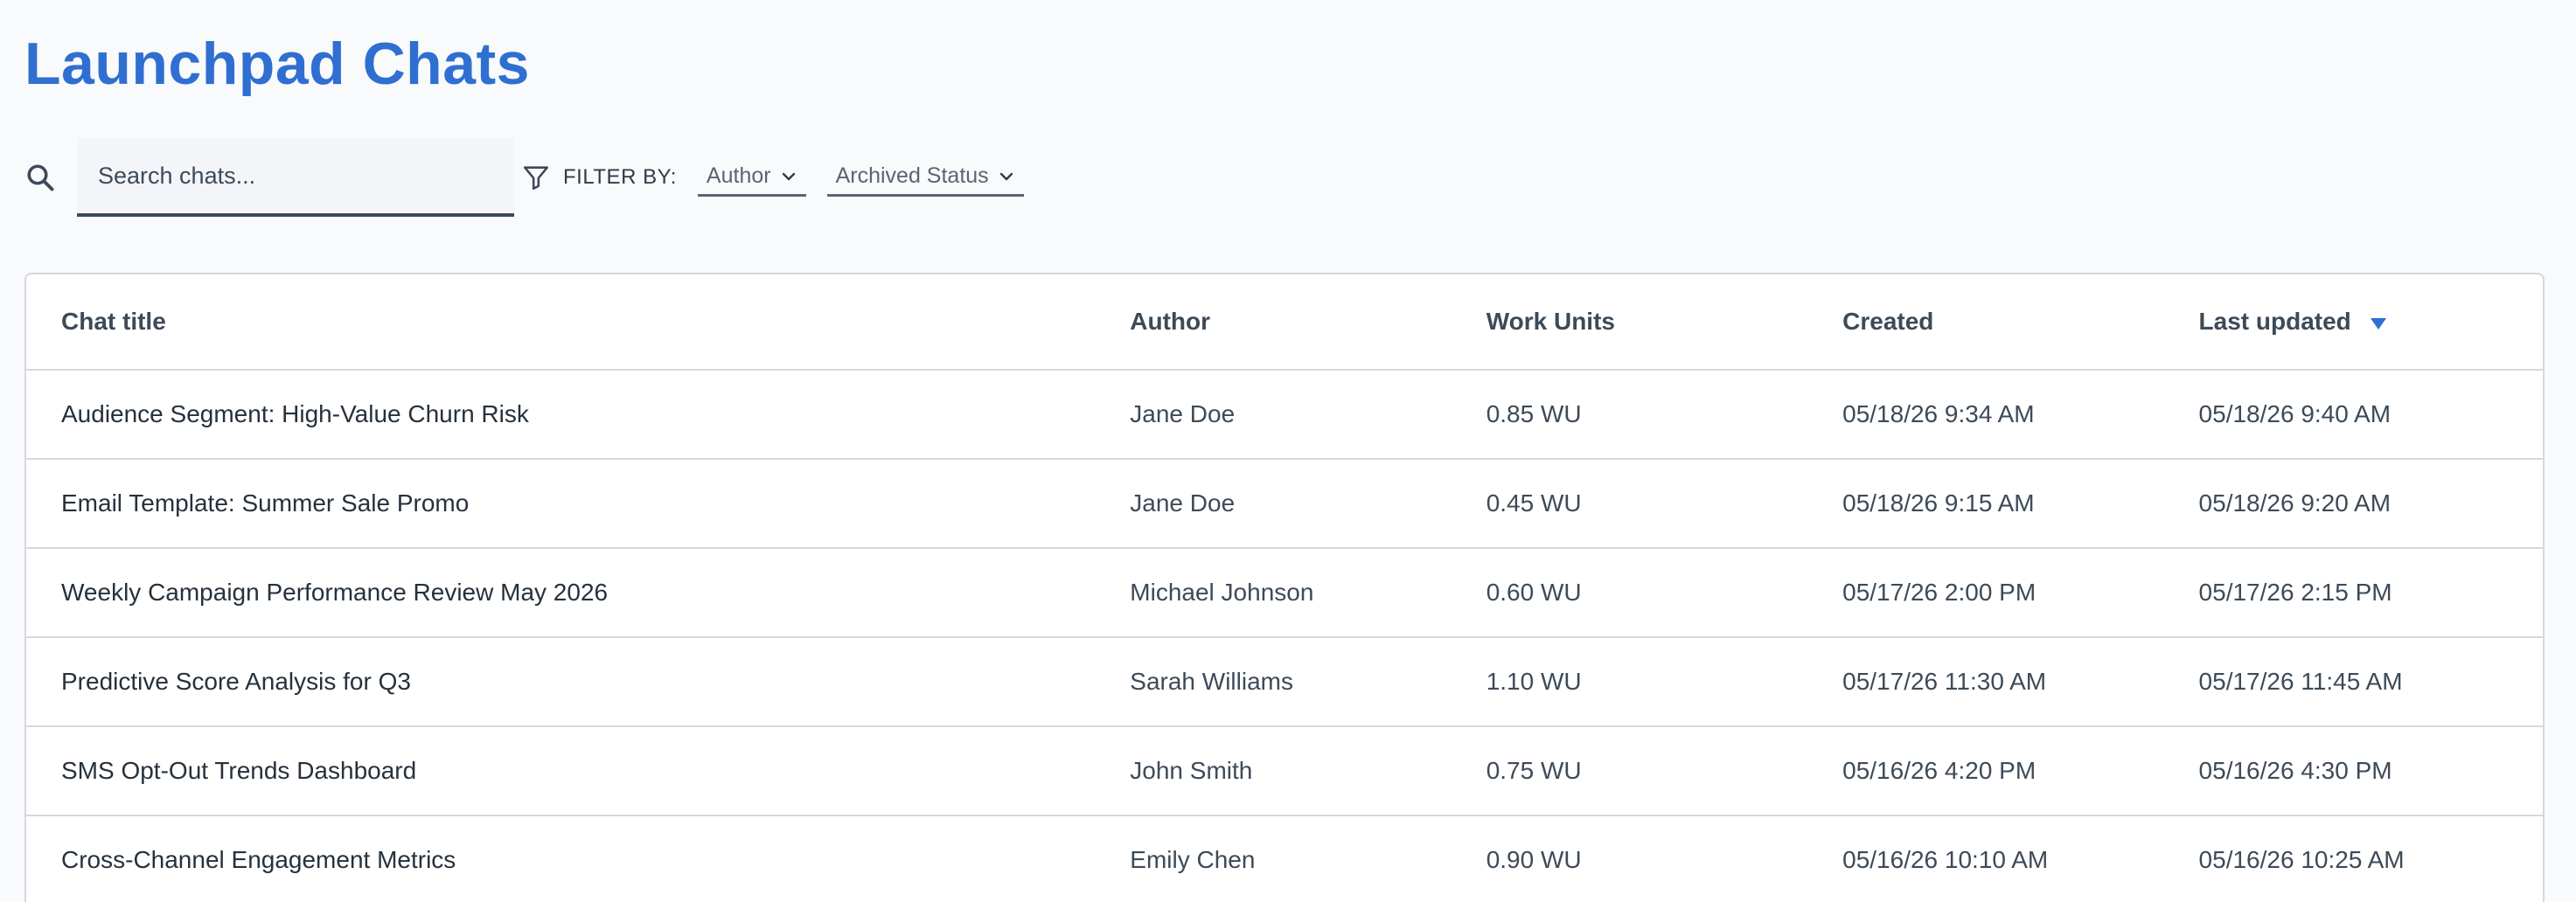 The width and height of the screenshot is (2576, 902). I want to click on last-updated-cell: 05/16/26 4:30 PM, so click(2295, 770).